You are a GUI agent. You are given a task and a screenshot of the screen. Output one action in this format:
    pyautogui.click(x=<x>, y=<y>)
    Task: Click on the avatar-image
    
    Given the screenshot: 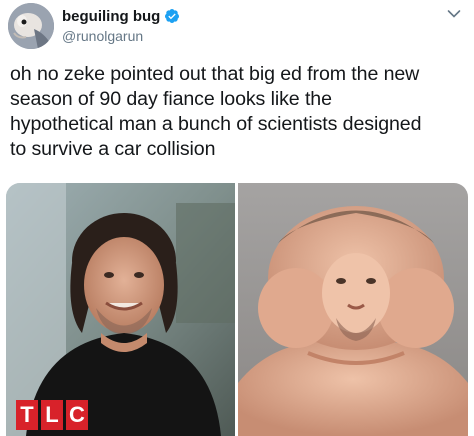 What is the action you would take?
    pyautogui.click(x=31, y=26)
    